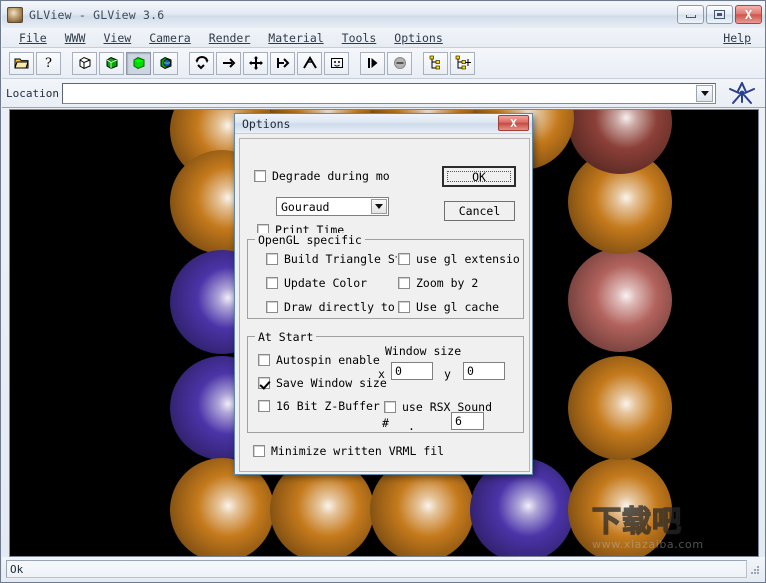 The width and height of the screenshot is (766, 583). What do you see at coordinates (310, 240) in the screenshot?
I see `opengl-group-title: OpenGL specific` at bounding box center [310, 240].